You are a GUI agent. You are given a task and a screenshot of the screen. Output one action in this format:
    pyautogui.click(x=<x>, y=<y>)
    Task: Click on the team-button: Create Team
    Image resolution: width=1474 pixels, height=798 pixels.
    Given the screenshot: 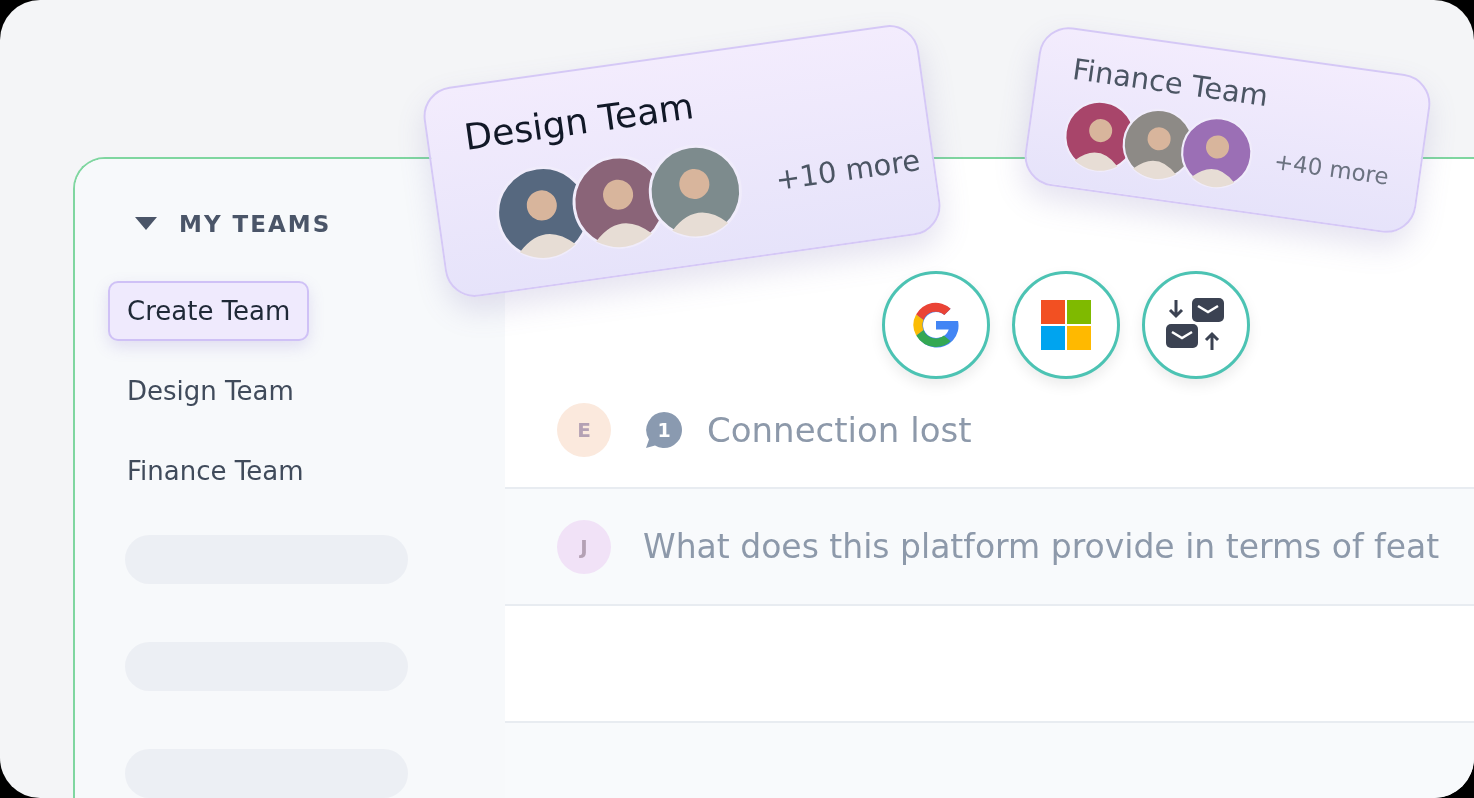 What is the action you would take?
    pyautogui.click(x=209, y=311)
    